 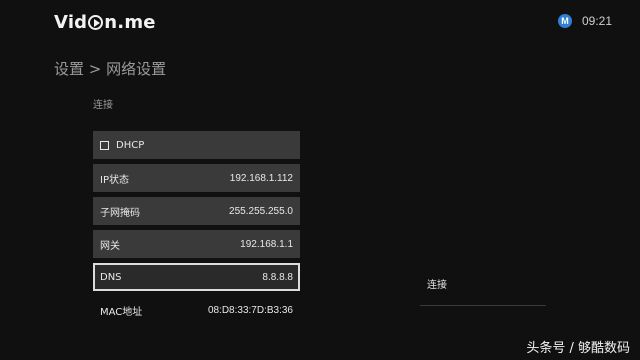 I want to click on action-panel: 连接, so click(x=483, y=288).